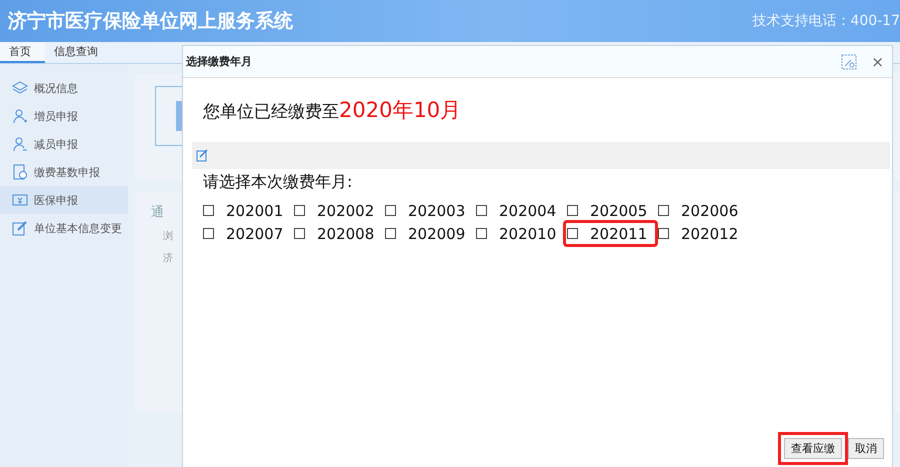  Describe the element at coordinates (64, 200) in the screenshot. I see `sidebar-item: 医保申报` at that location.